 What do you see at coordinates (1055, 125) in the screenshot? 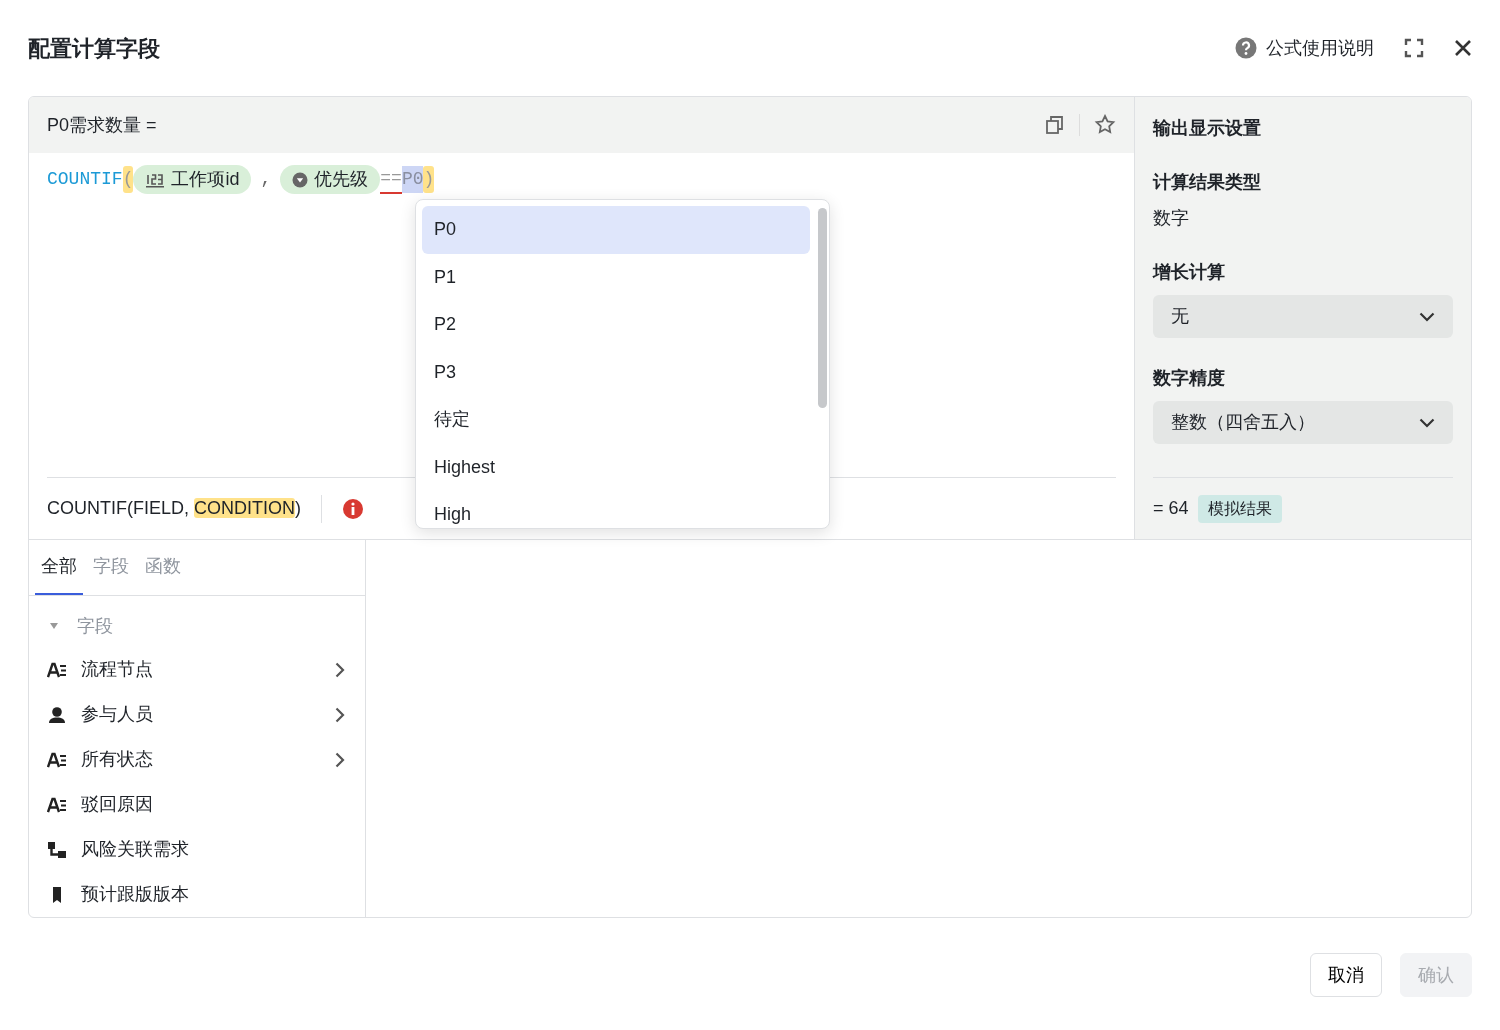
I see `copy-icon` at bounding box center [1055, 125].